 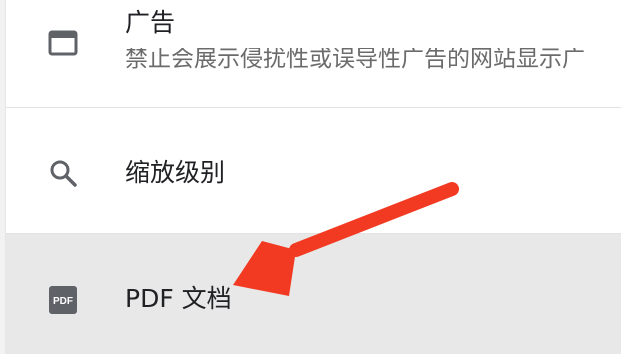 What do you see at coordinates (178, 298) in the screenshot?
I see `pdf-documents-title: PDF 文档` at bounding box center [178, 298].